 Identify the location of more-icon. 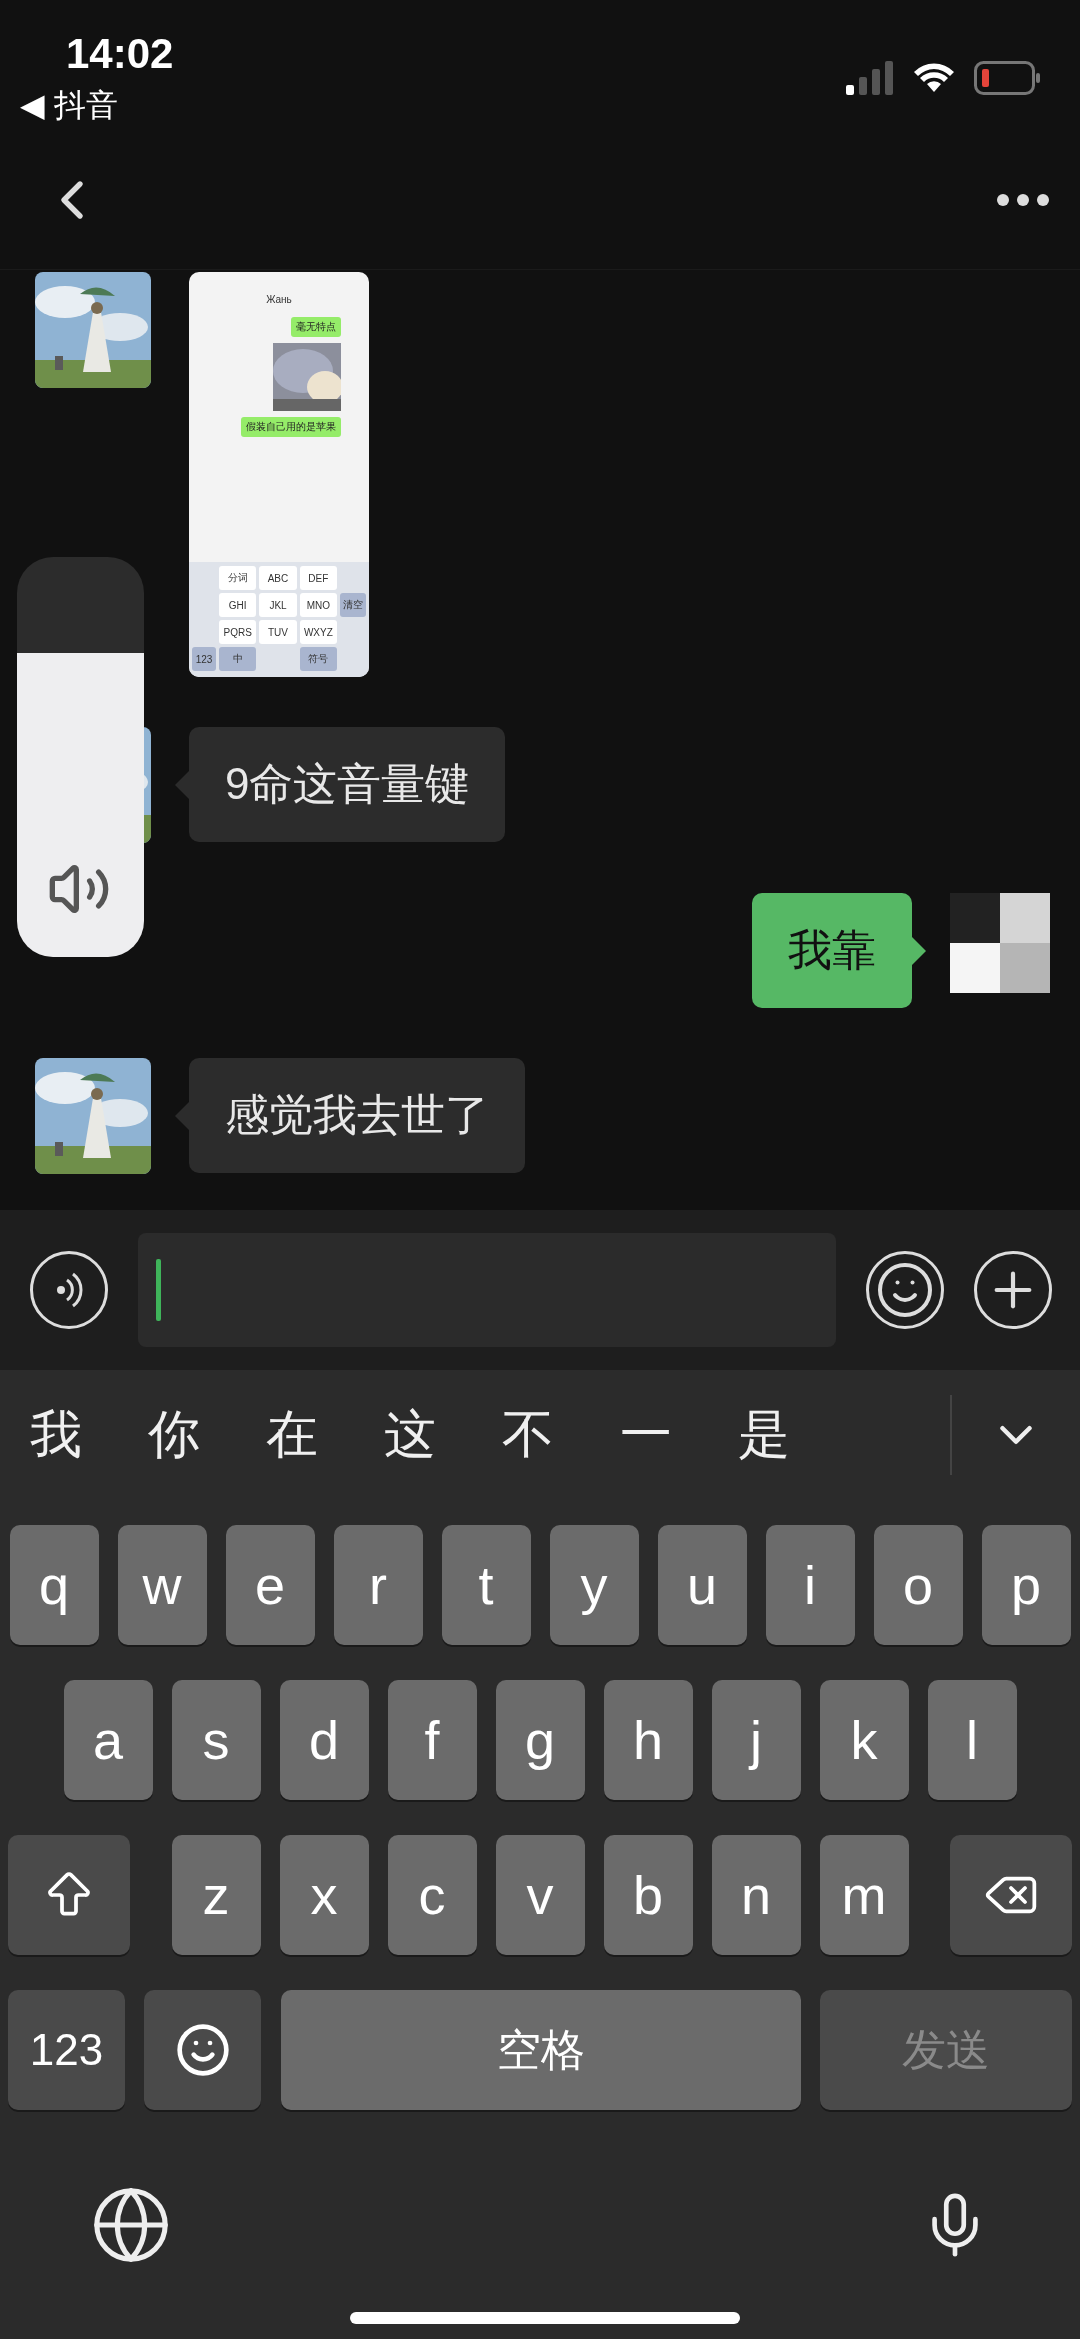
(1023, 199).